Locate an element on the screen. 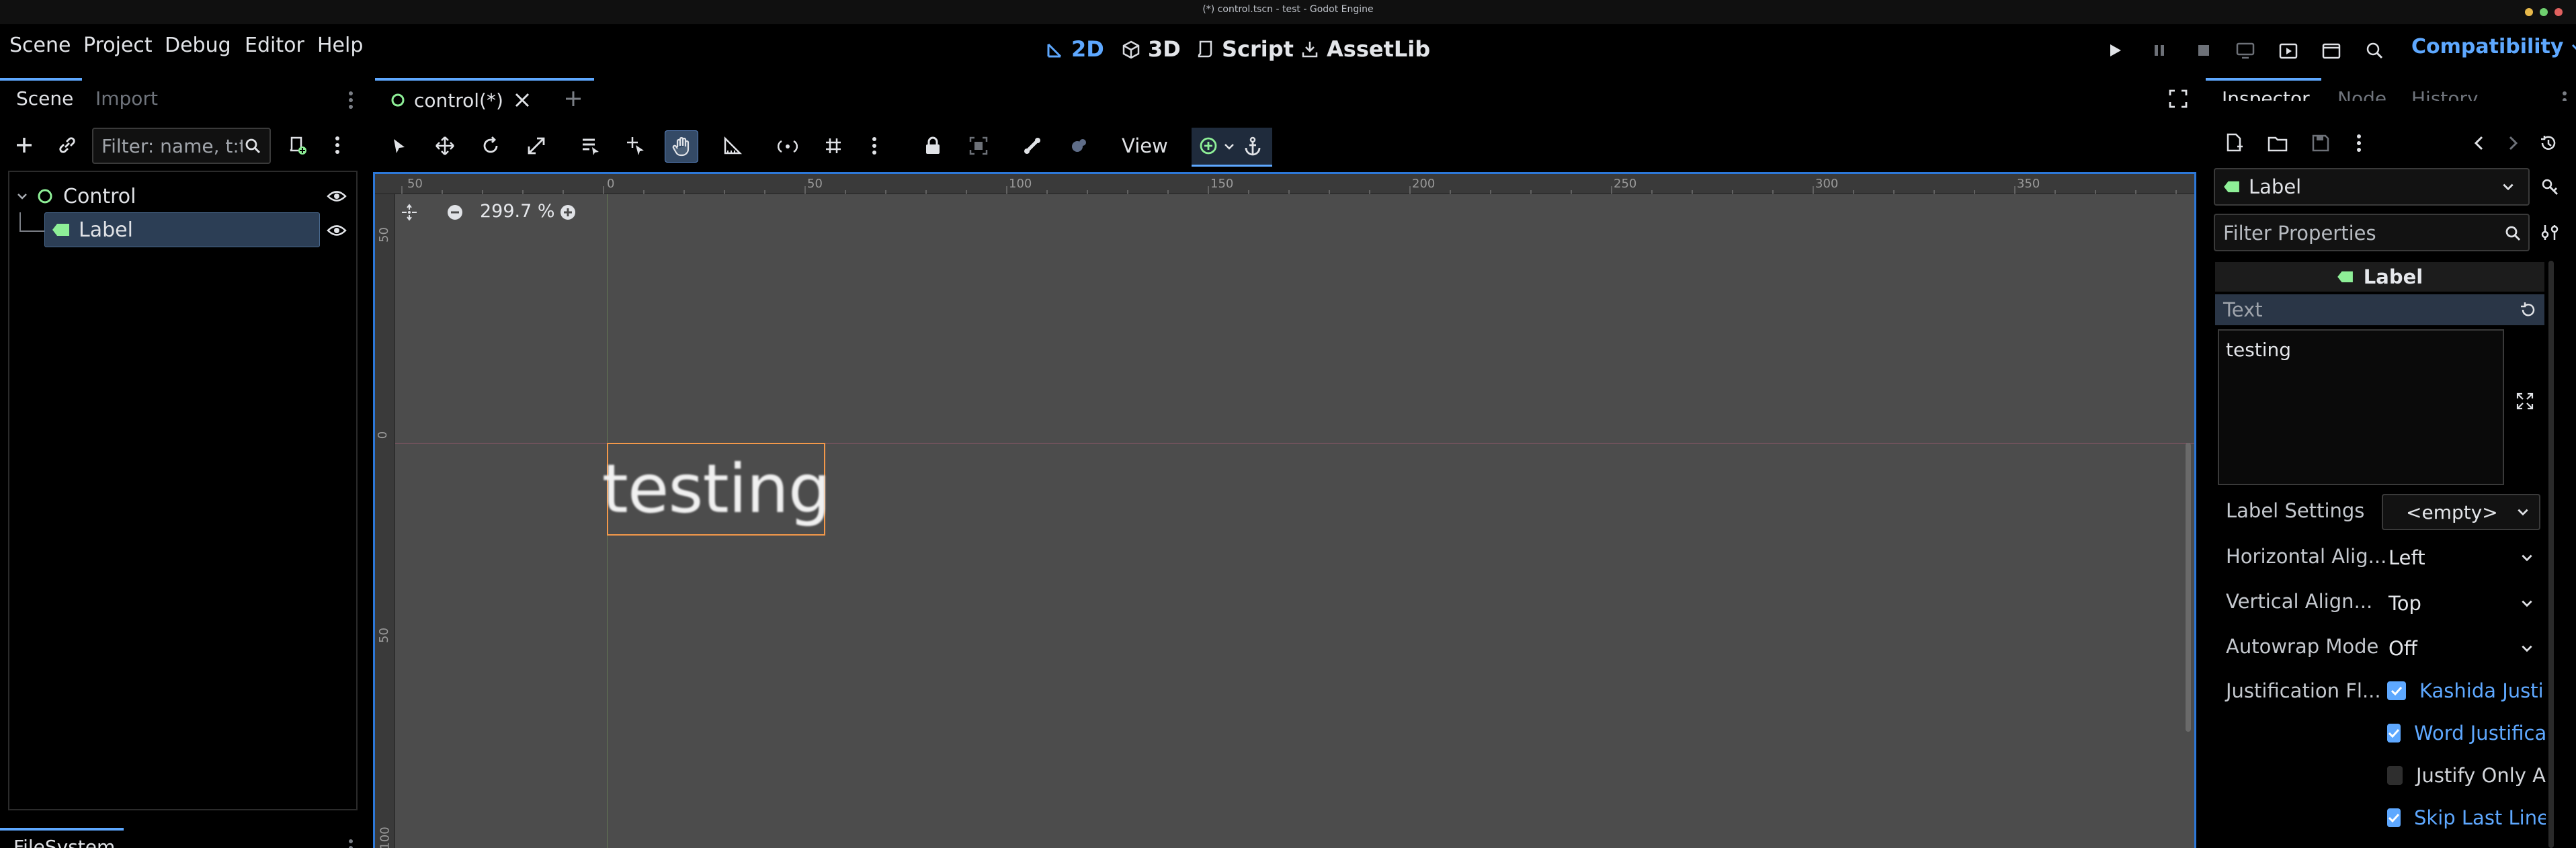 The image size is (2576, 848). stop-icon is located at coordinates (2204, 50).